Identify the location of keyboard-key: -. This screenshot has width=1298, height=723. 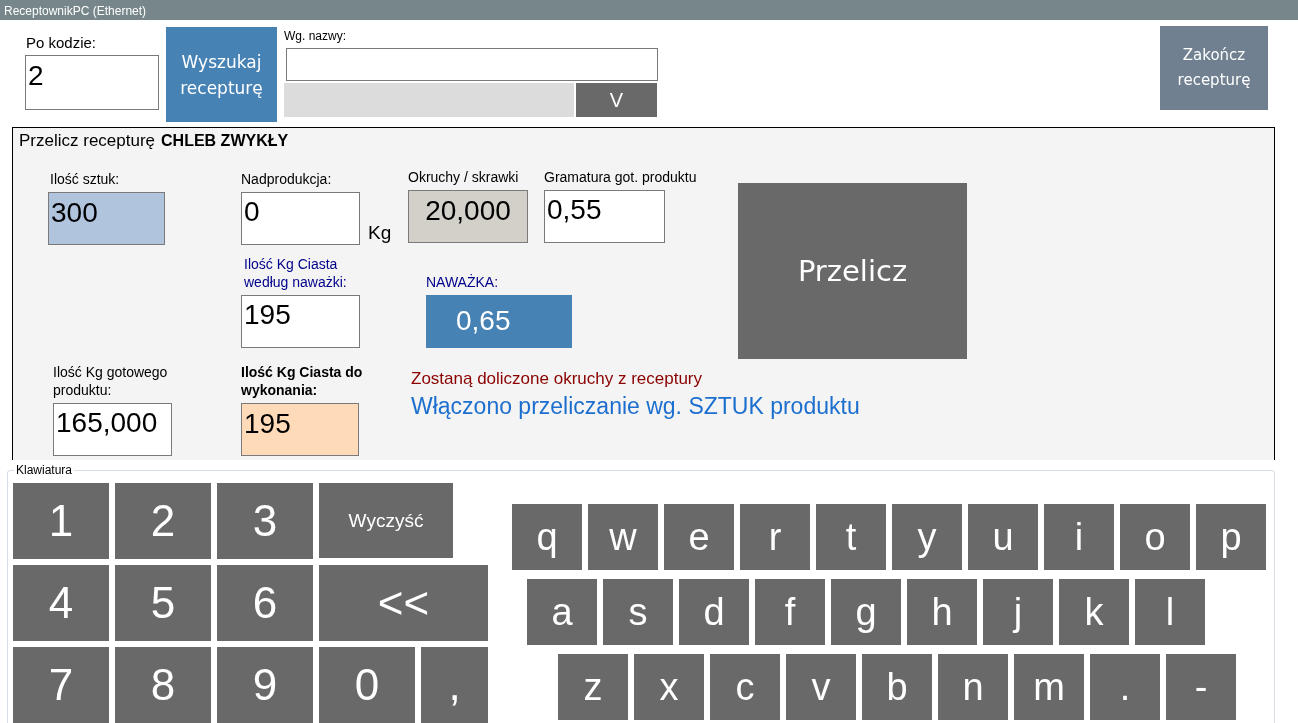
(1201, 687).